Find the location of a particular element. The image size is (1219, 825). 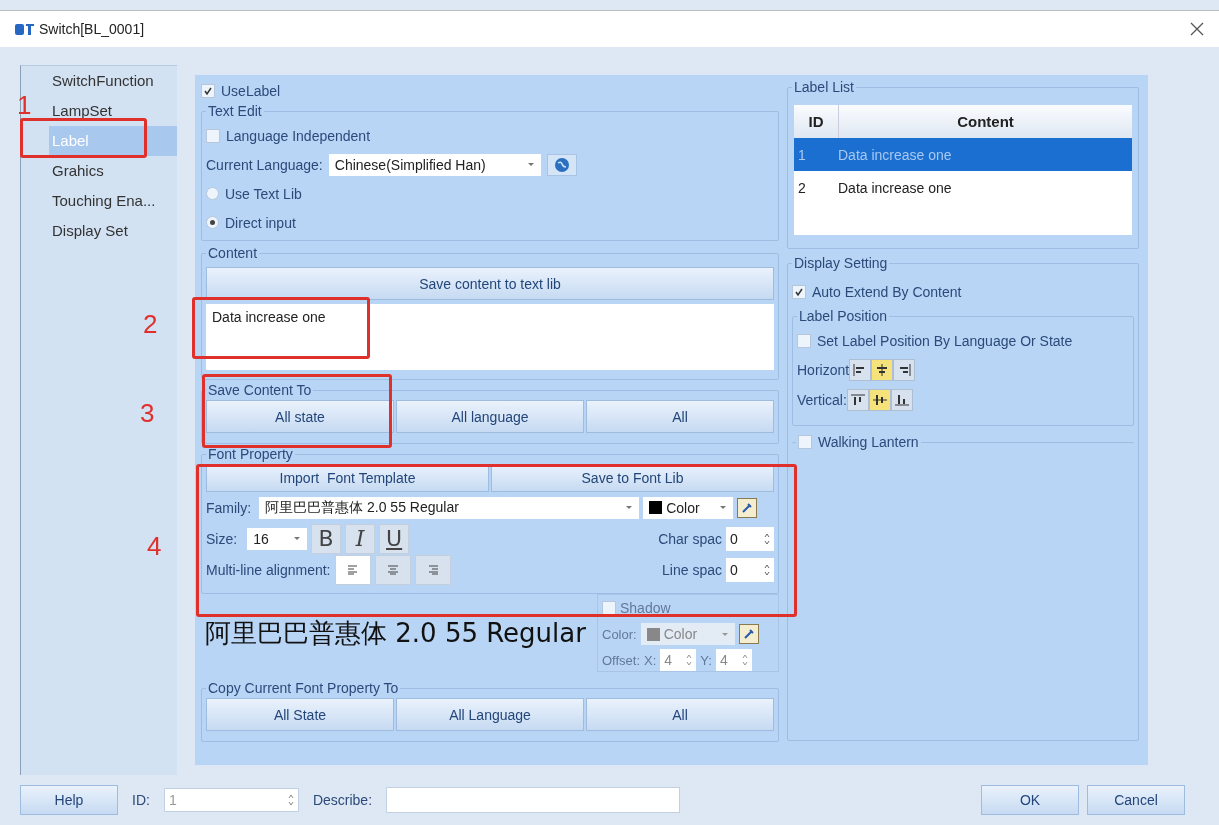

group-title: Label Position is located at coordinates (843, 316).